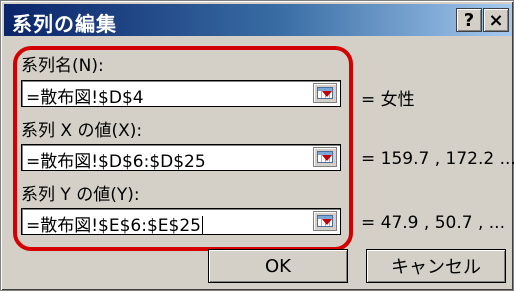 The width and height of the screenshot is (514, 291). What do you see at coordinates (80, 195) in the screenshot?
I see `series-y-label: 系列 Y の値(Y):` at bounding box center [80, 195].